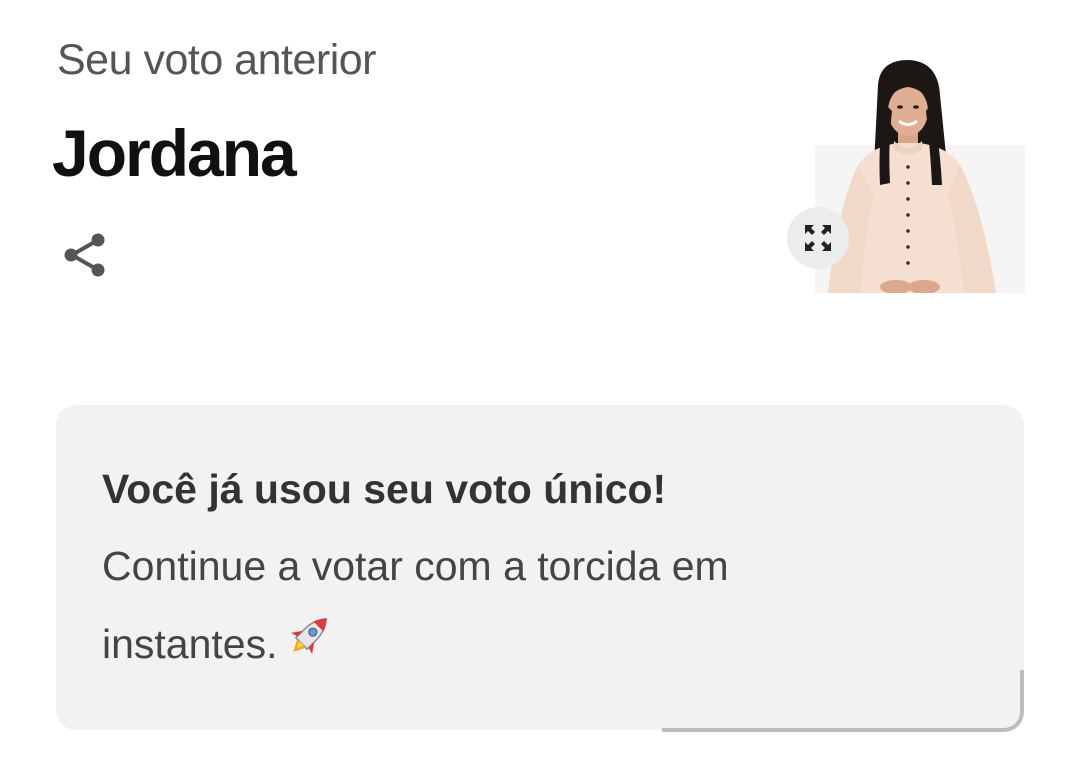 The height and width of the screenshot is (783, 1080). I want to click on share-icon, so click(84, 255).